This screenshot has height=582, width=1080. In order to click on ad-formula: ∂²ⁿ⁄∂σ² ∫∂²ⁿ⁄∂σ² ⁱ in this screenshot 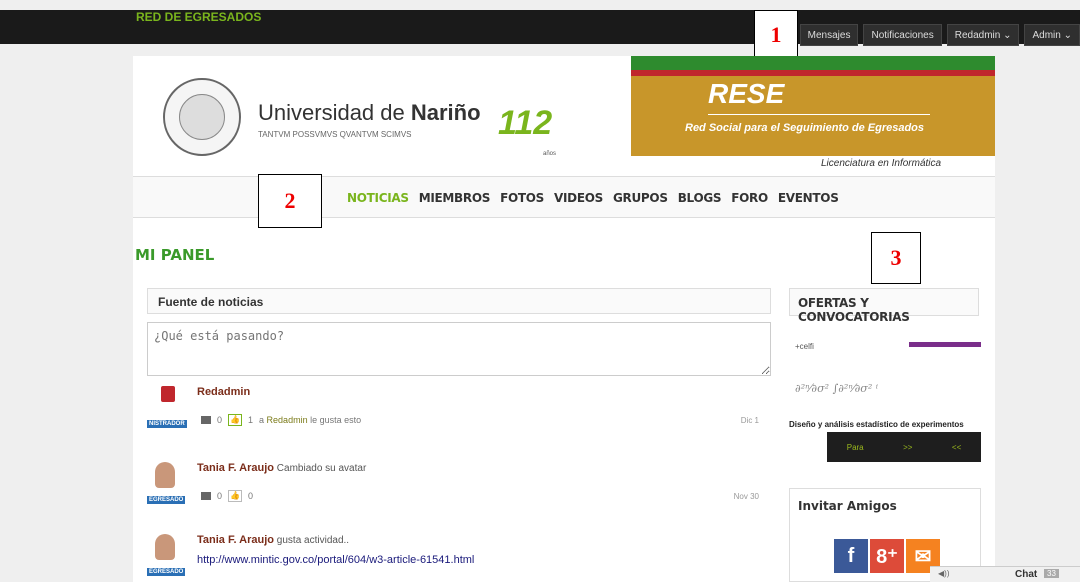, I will do `click(836, 388)`.